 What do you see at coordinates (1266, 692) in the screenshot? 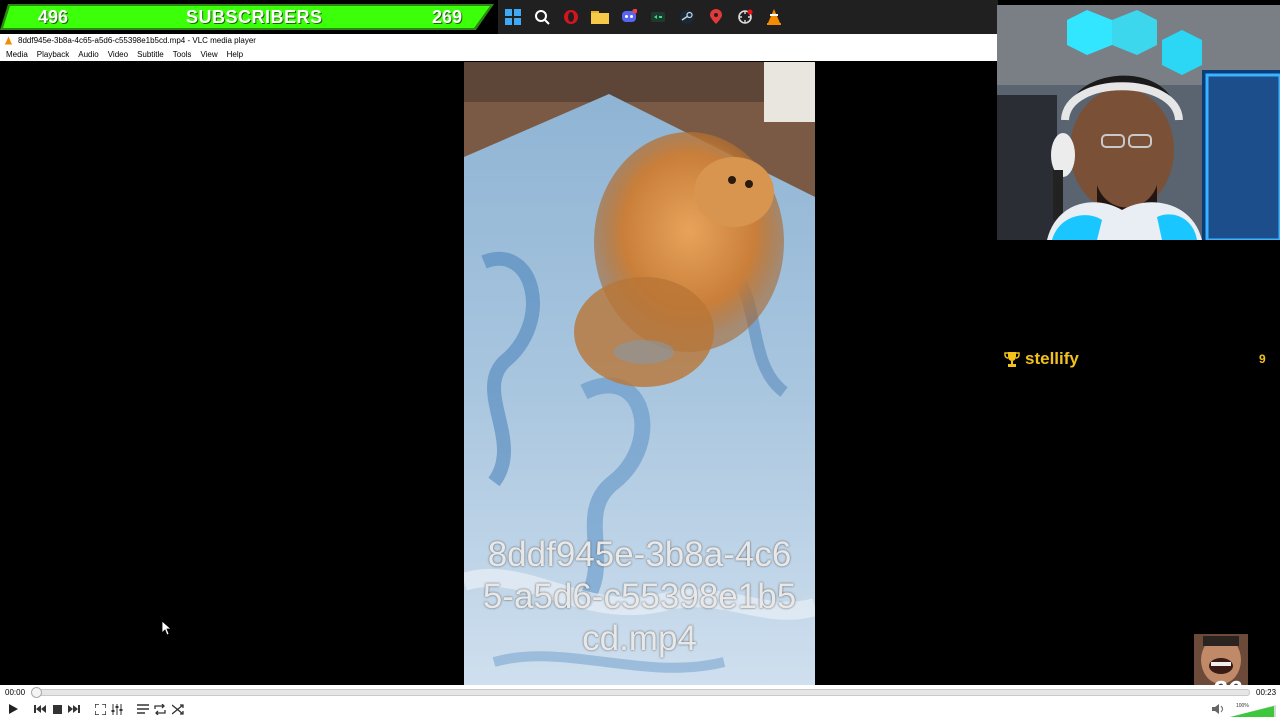
I see `total-time: 00:23` at bounding box center [1266, 692].